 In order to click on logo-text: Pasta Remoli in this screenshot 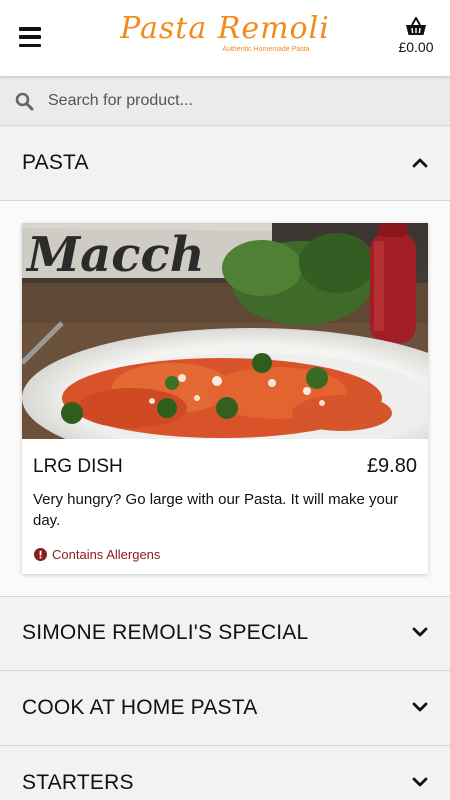, I will do `click(225, 28)`.